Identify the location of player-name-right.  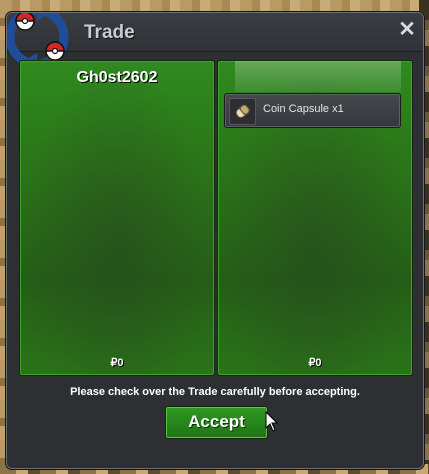
(318, 76).